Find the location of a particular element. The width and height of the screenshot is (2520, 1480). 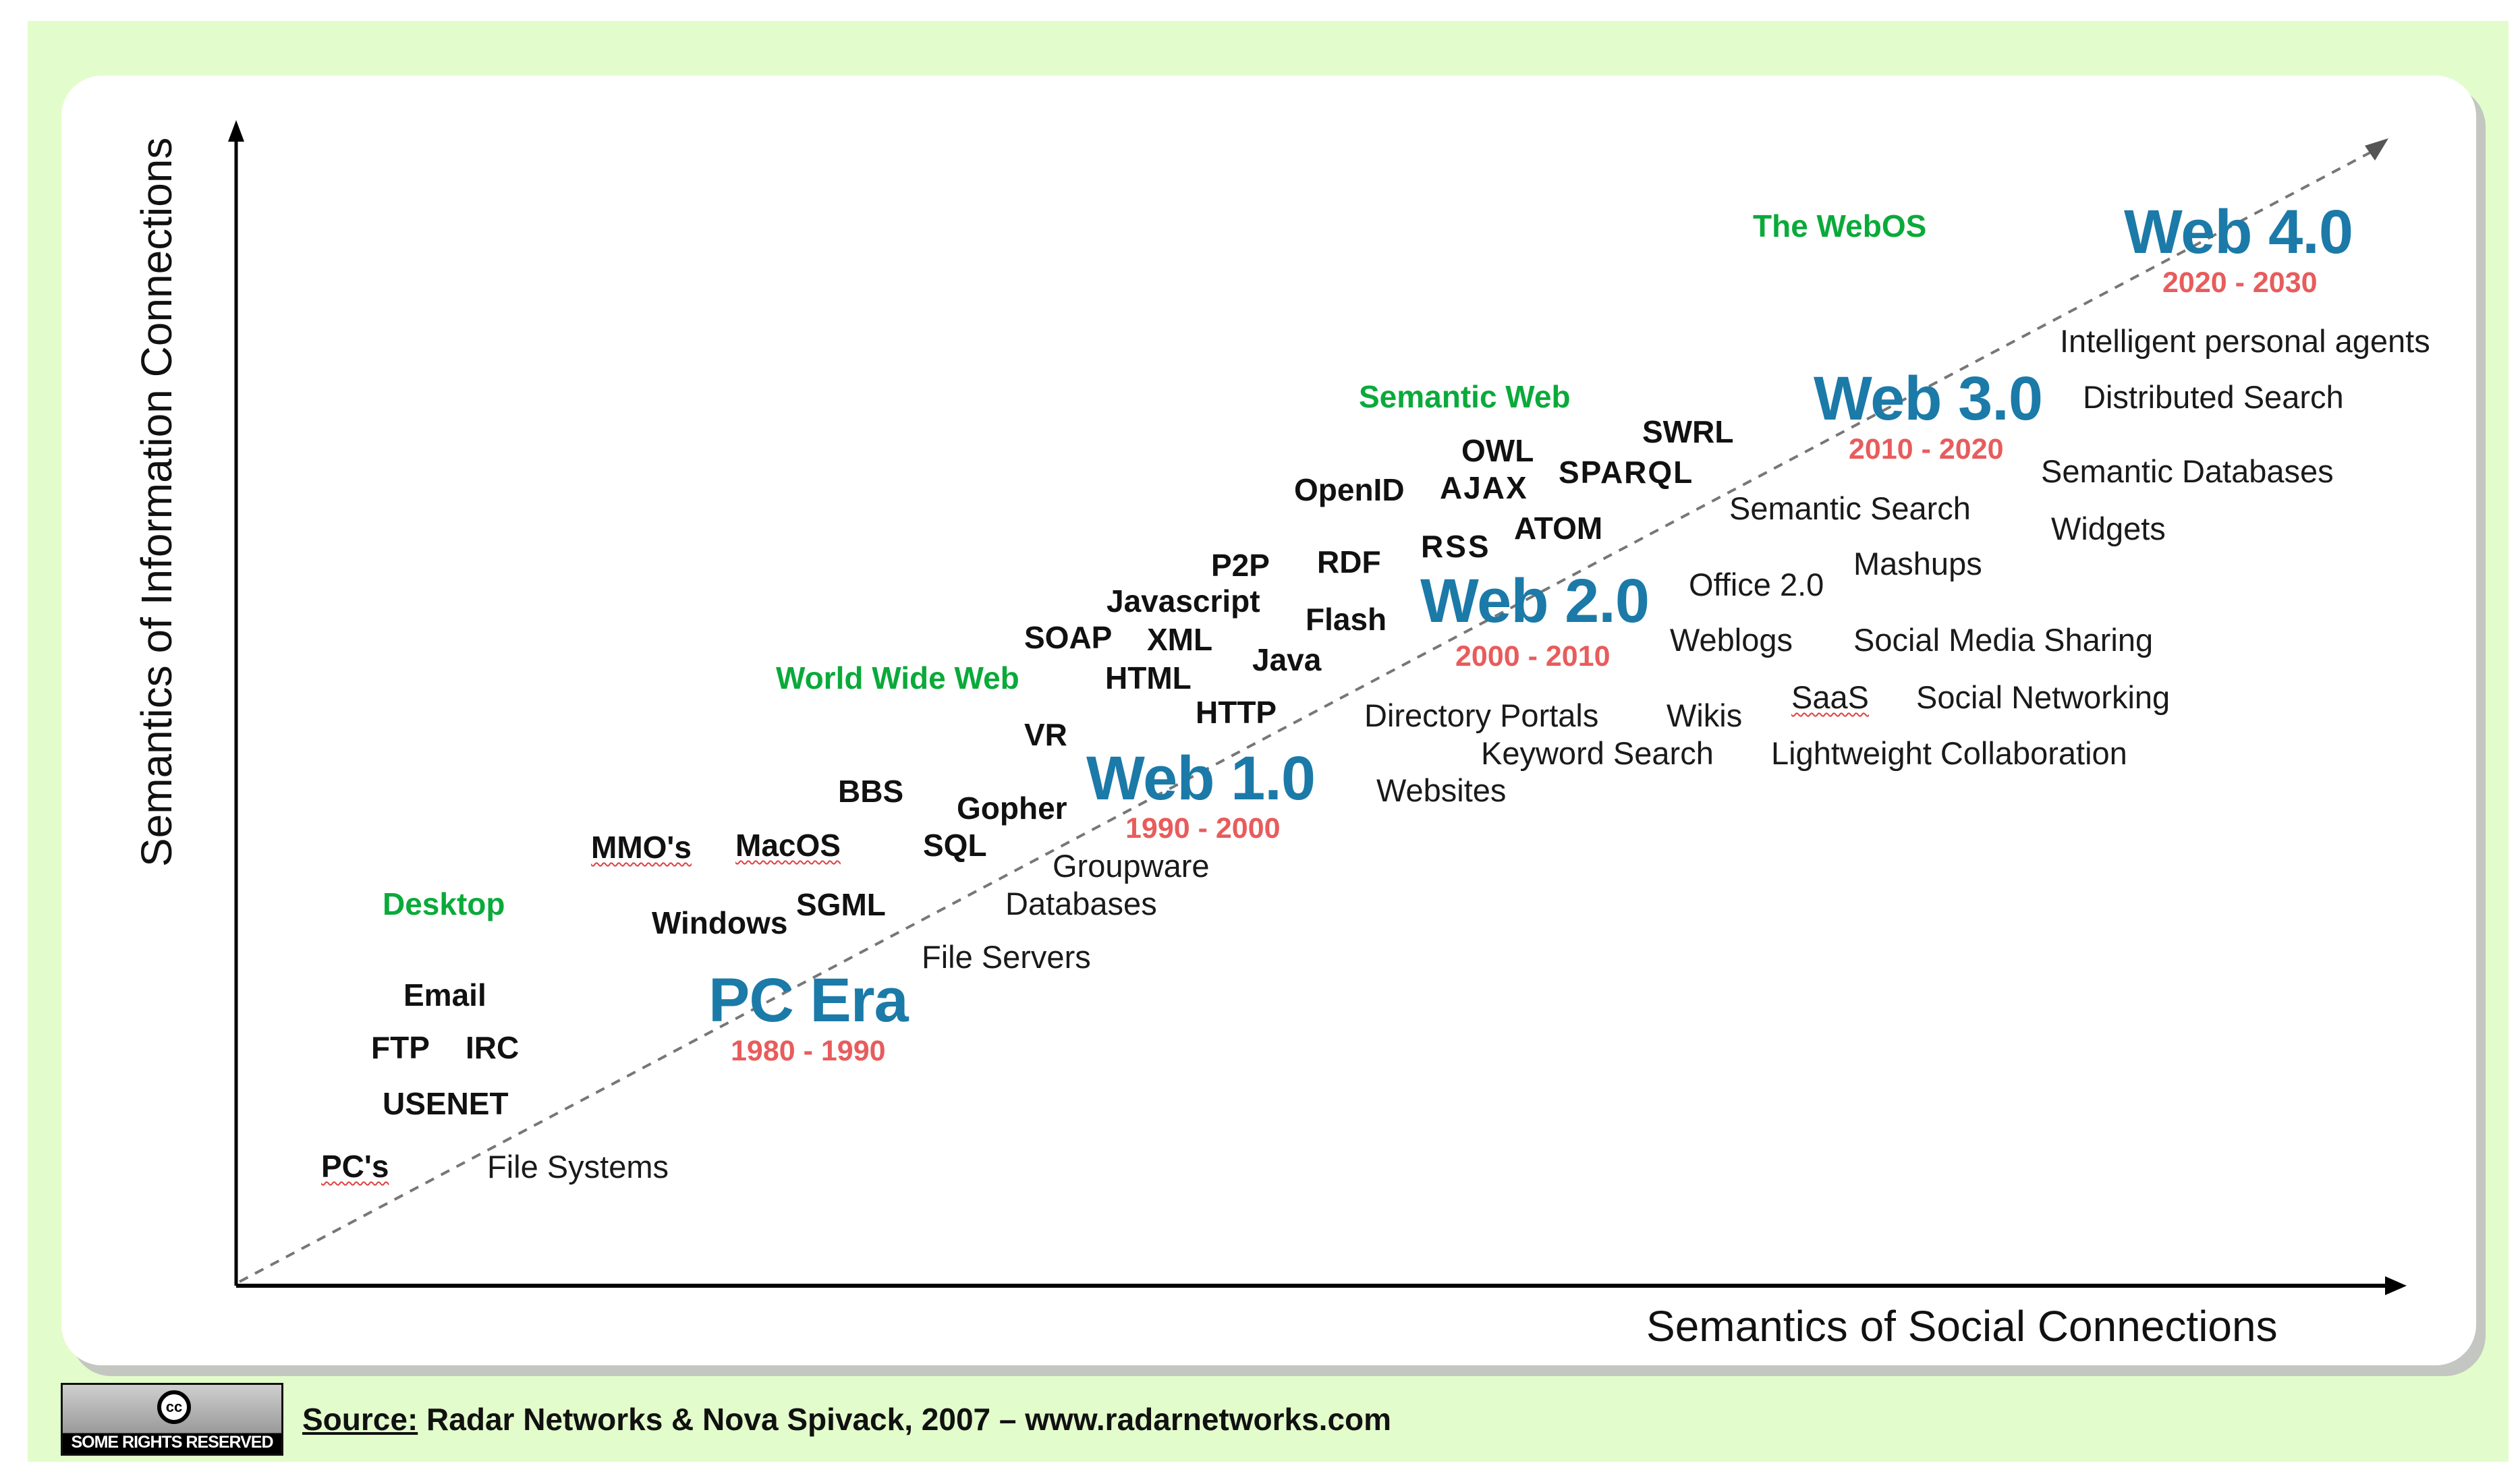

tech-label: BBS is located at coordinates (871, 791).